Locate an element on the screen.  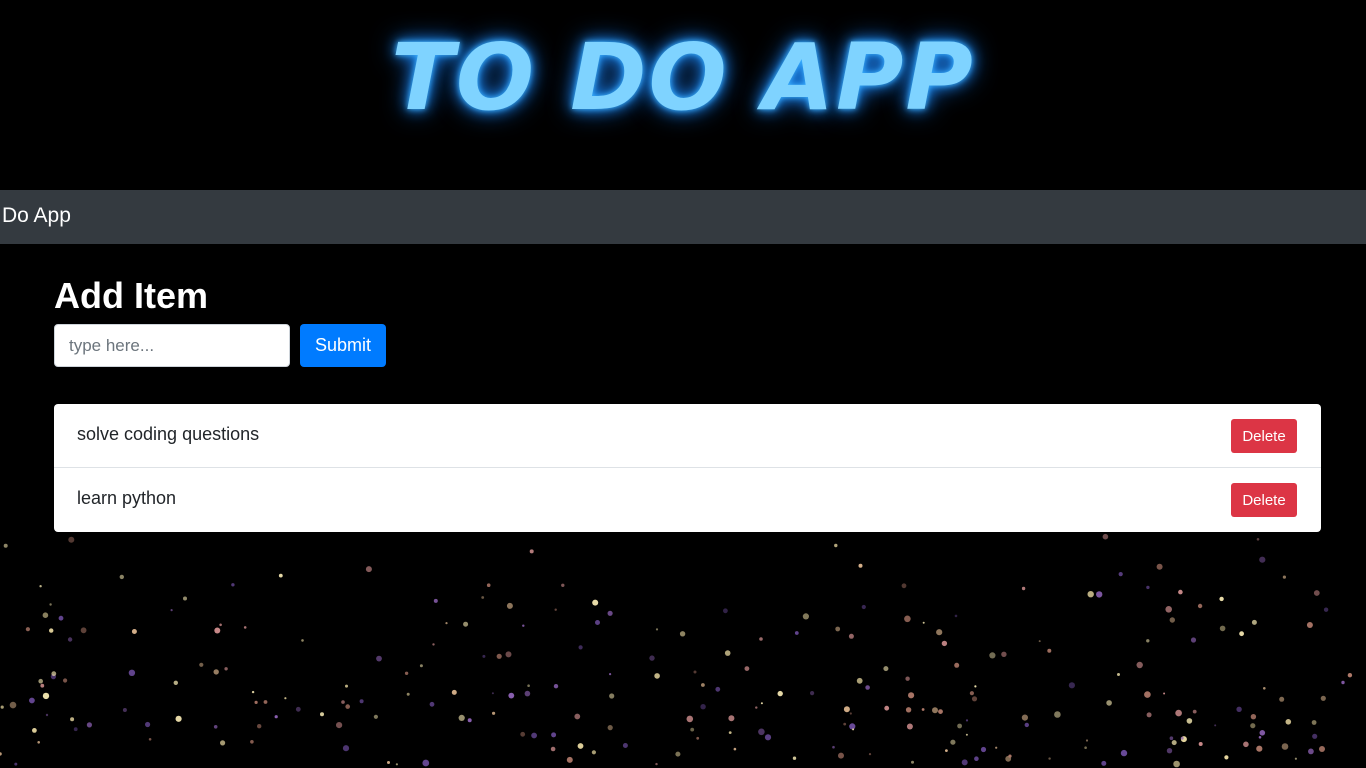
item-input is located at coordinates (172, 345).